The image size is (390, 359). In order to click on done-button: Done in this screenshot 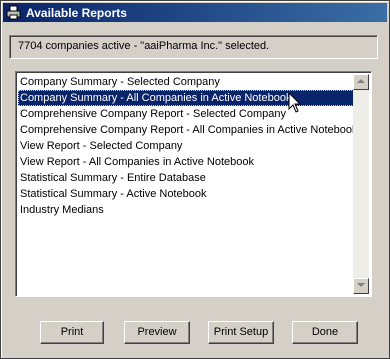, I will do `click(325, 332)`.